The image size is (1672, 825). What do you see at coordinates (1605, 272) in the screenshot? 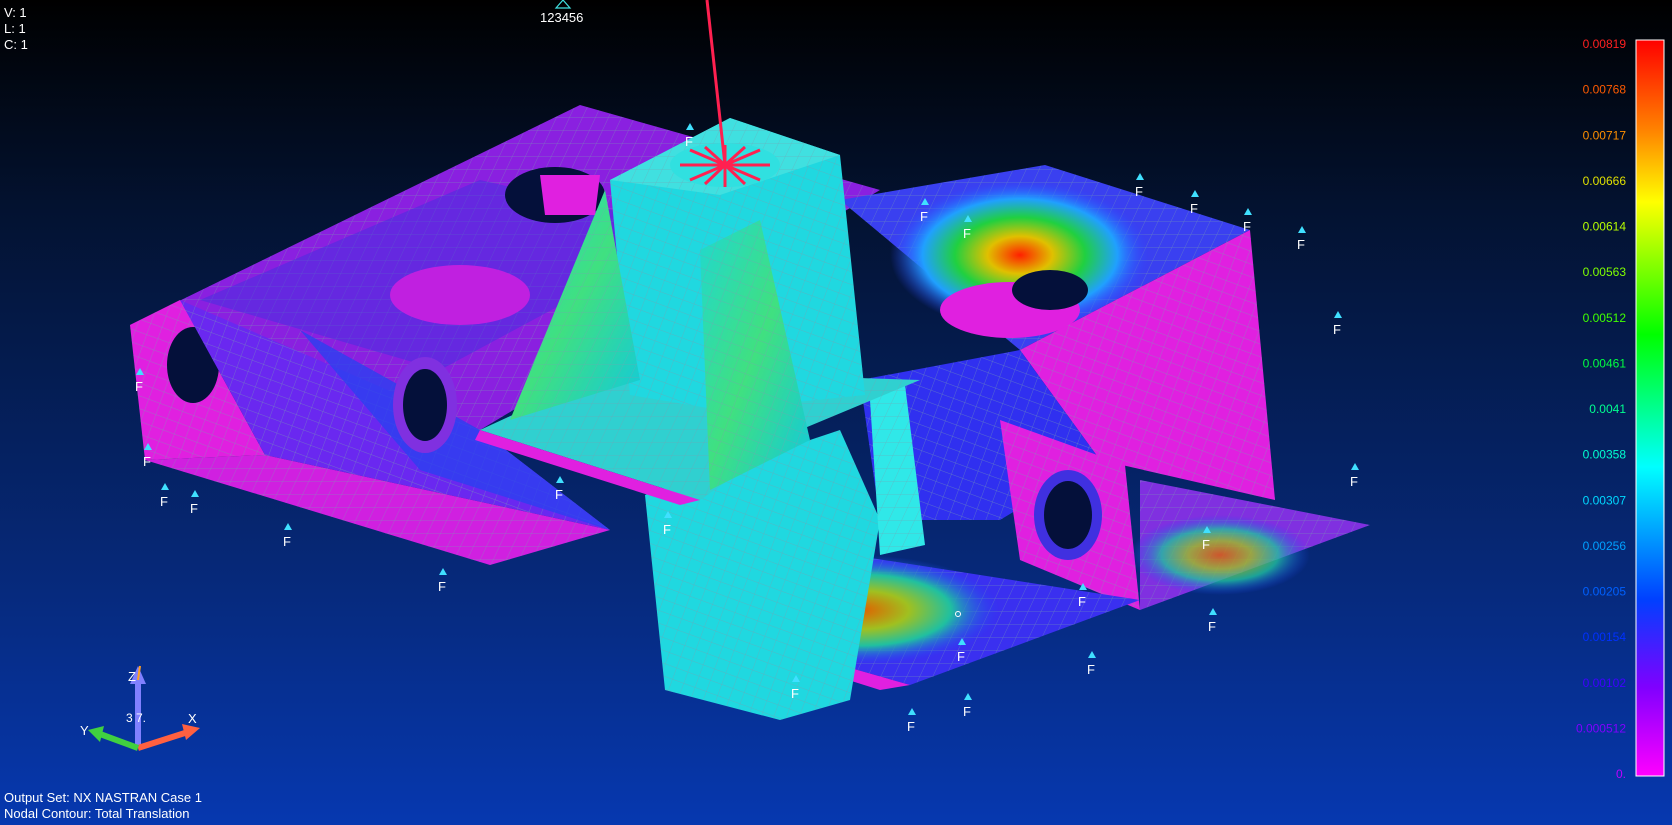
I see `legend-value-label: 0.00563` at bounding box center [1605, 272].